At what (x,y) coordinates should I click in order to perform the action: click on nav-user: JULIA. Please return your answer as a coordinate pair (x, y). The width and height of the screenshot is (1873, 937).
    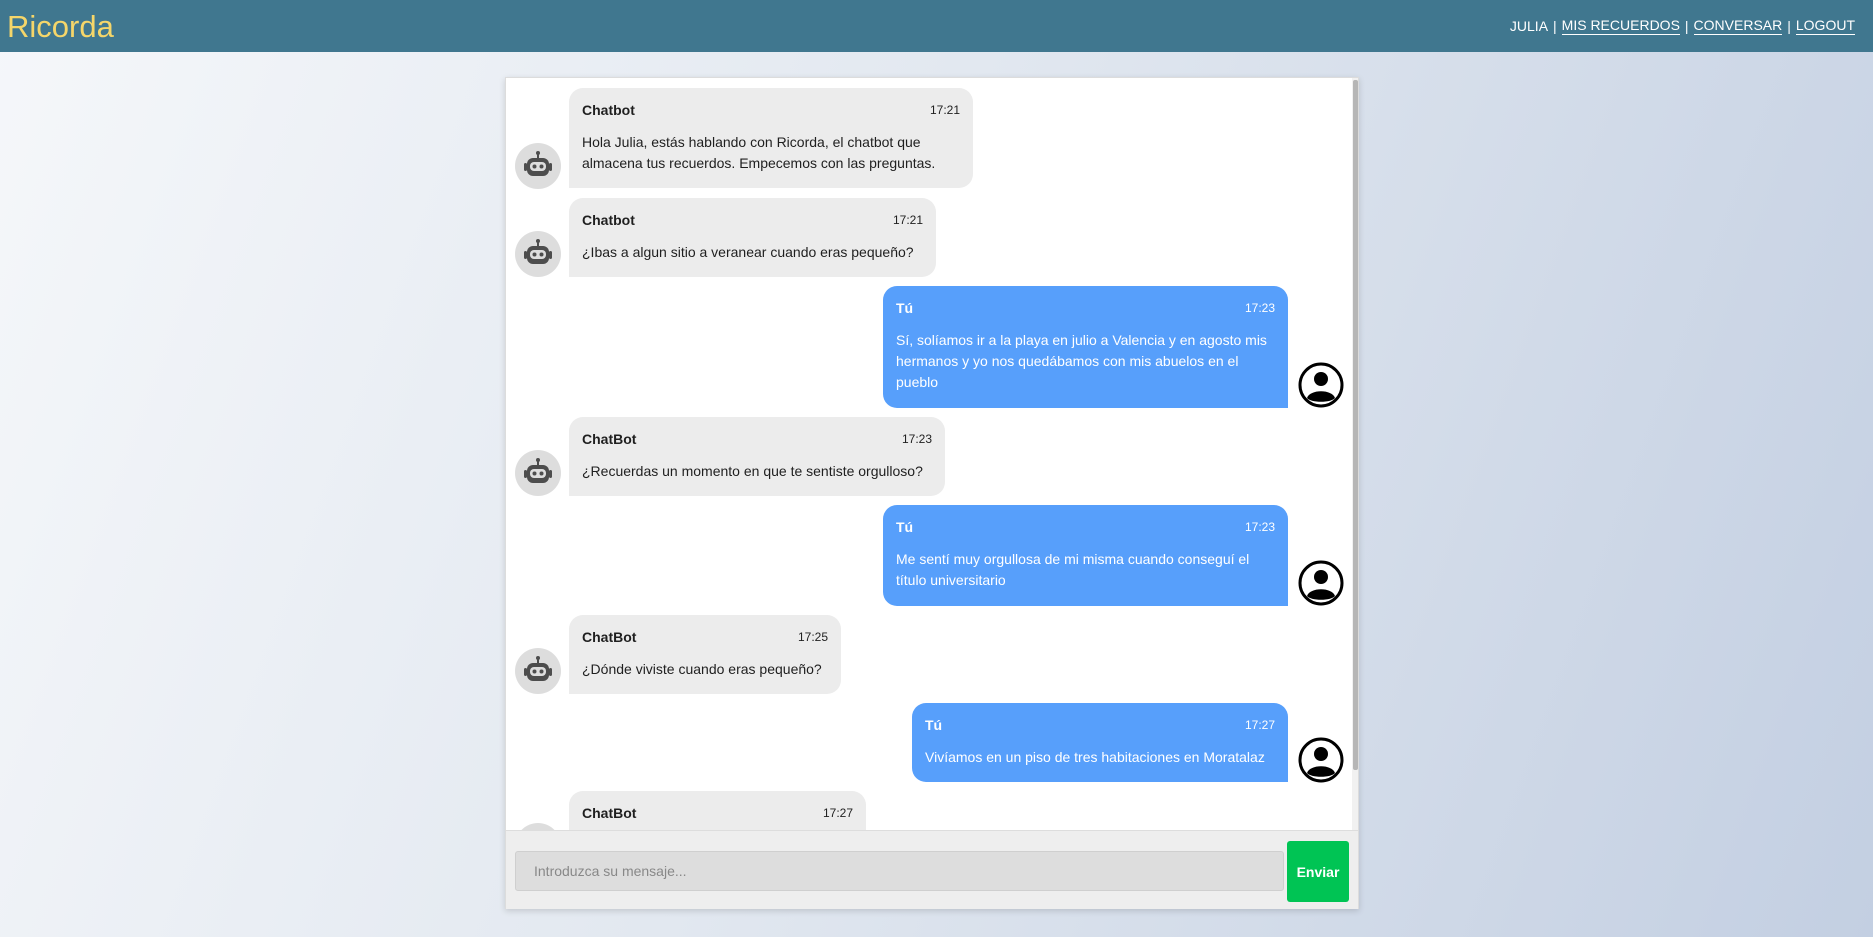
    Looking at the image, I should click on (1529, 26).